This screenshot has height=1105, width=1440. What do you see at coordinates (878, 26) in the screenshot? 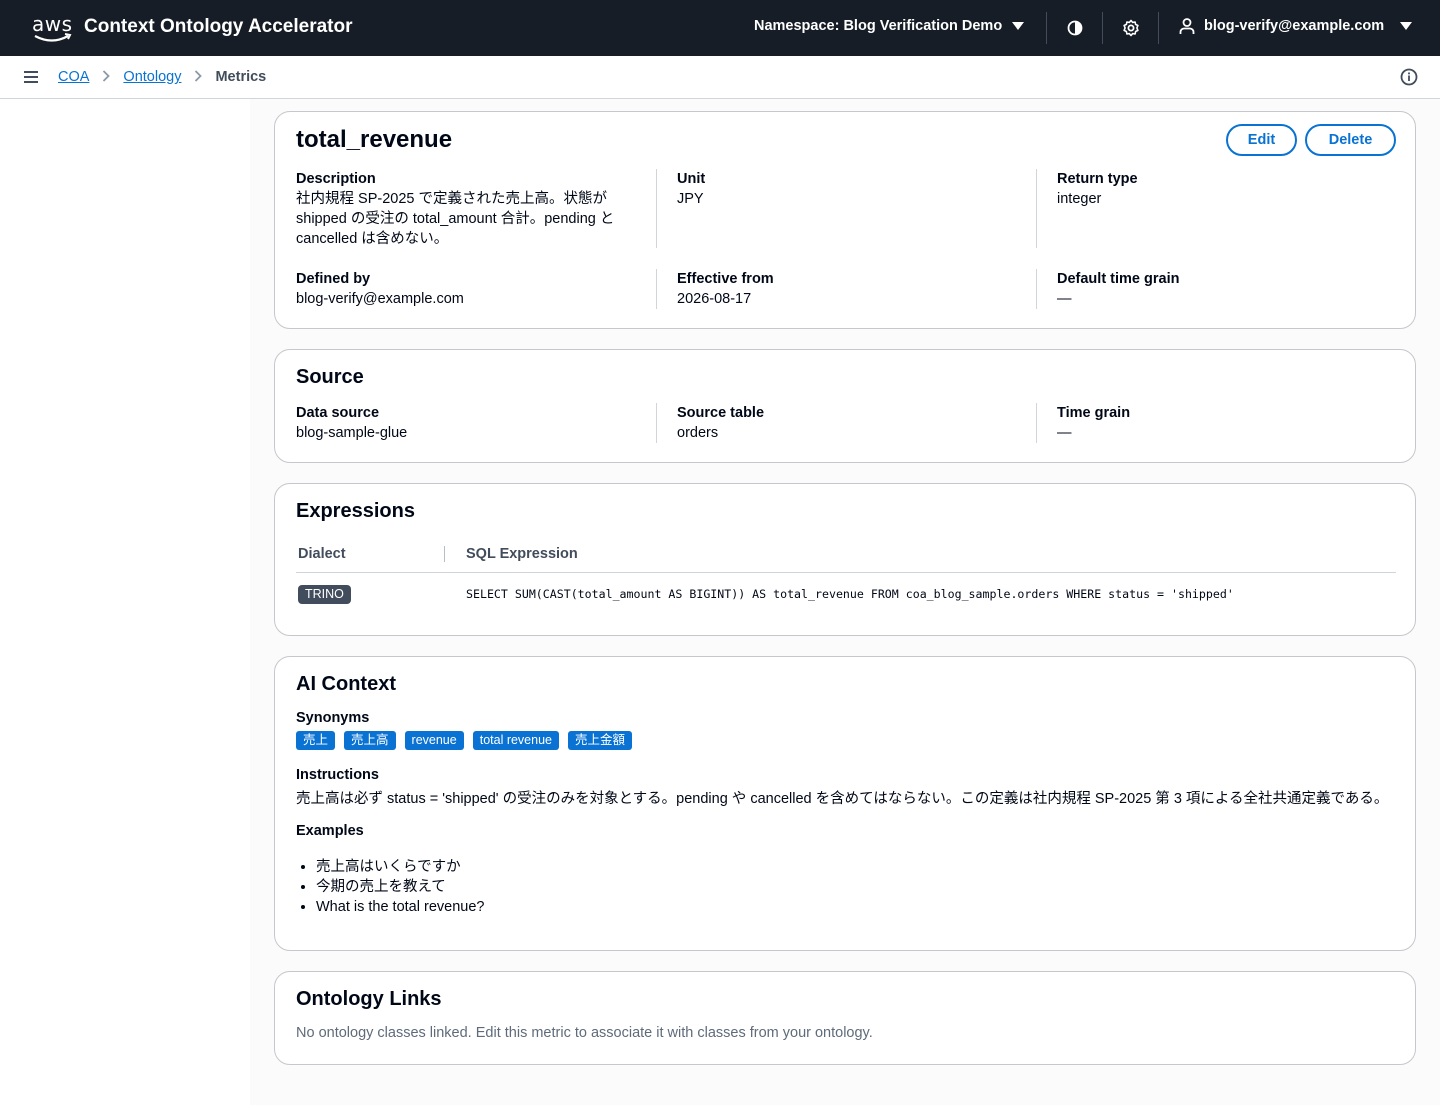
I see `namespace-label: Namespace: Blog Verification Demo` at bounding box center [878, 26].